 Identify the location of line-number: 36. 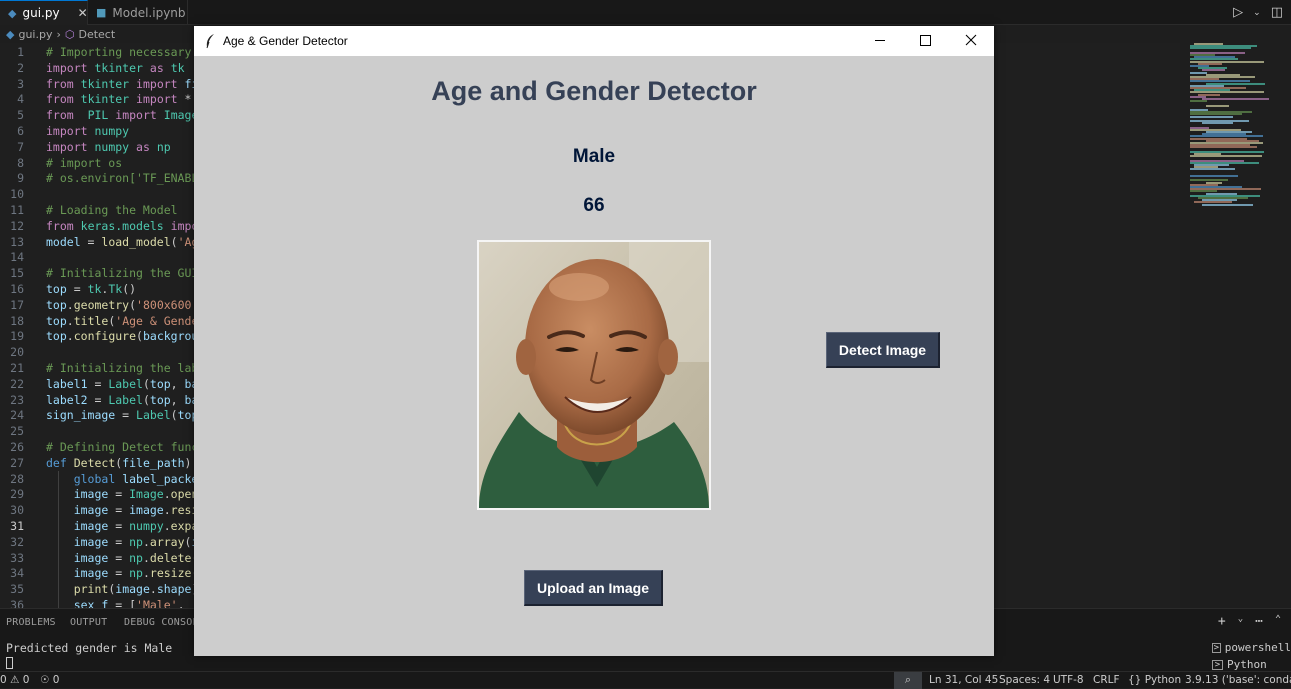
(17, 603).